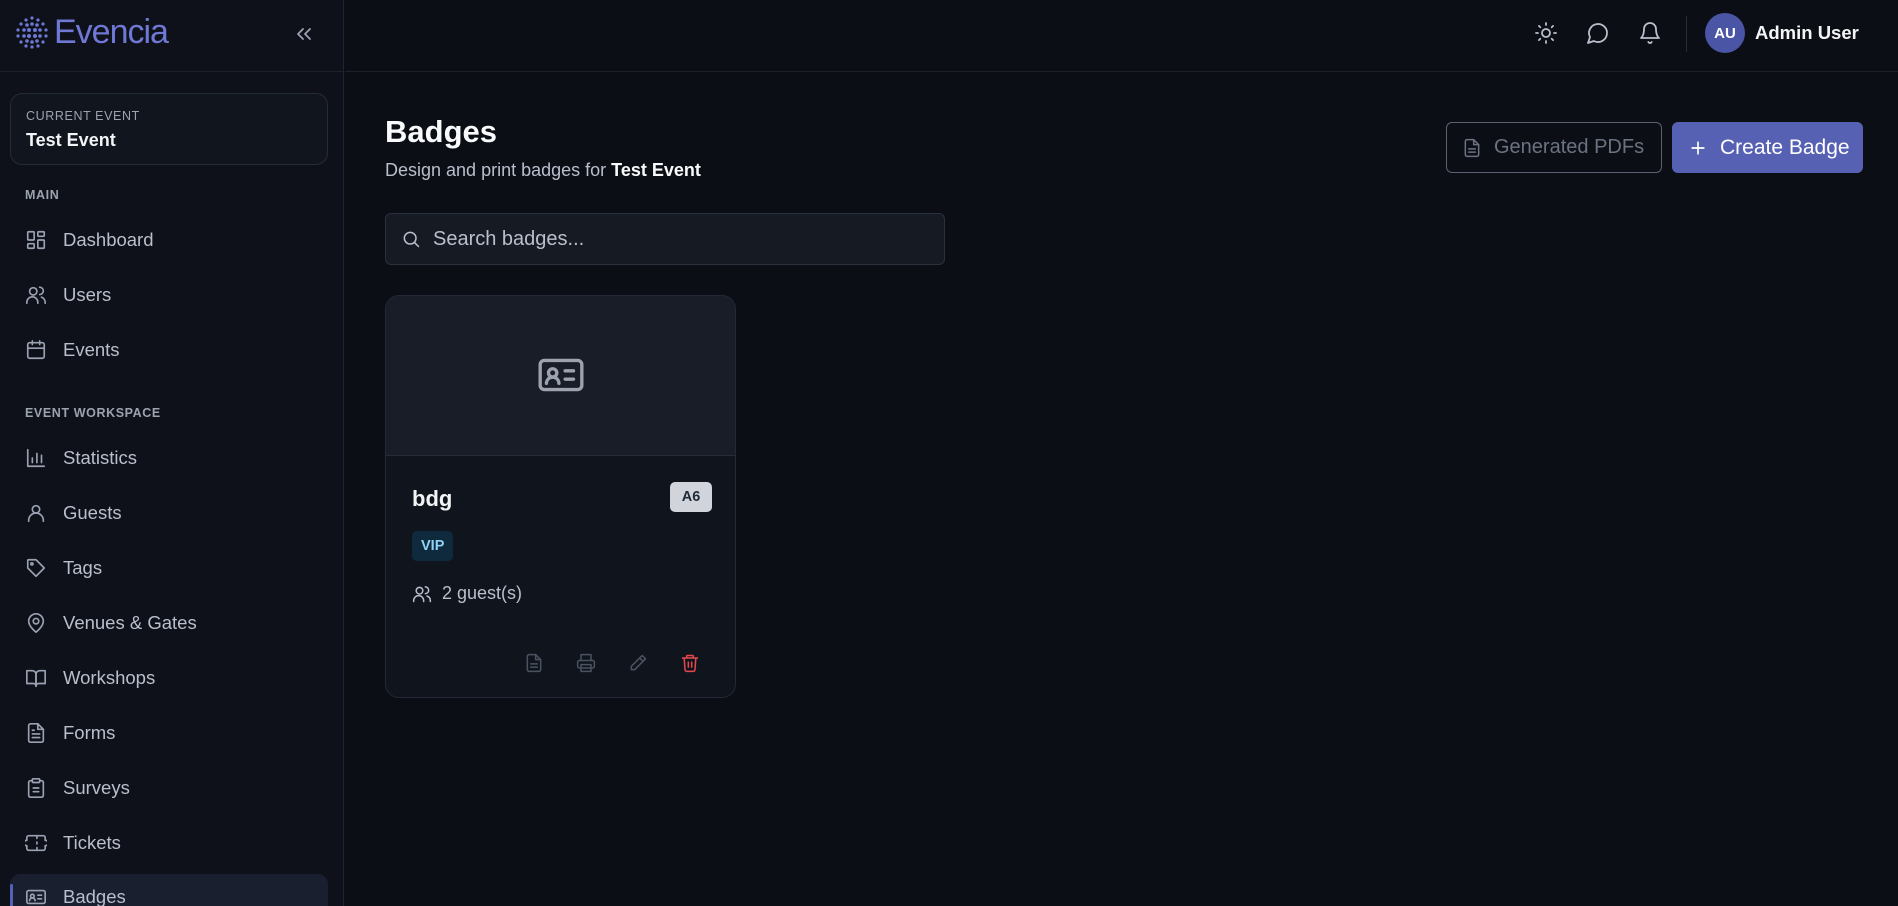  I want to click on message-icon, so click(1597, 33).